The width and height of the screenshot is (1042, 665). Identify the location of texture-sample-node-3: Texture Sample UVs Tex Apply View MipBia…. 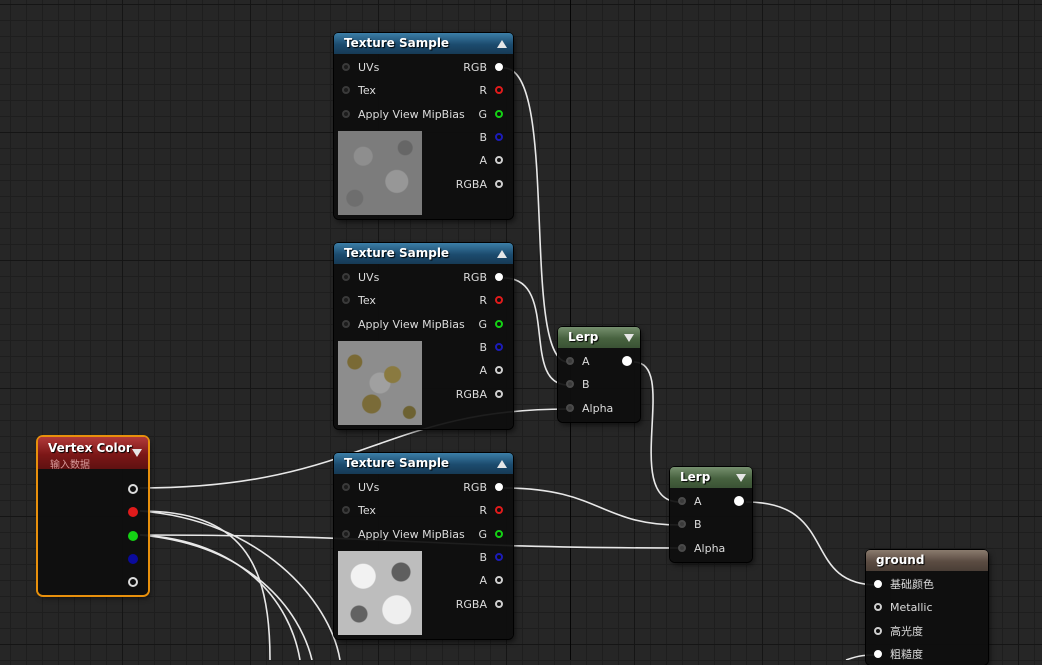
(423, 546).